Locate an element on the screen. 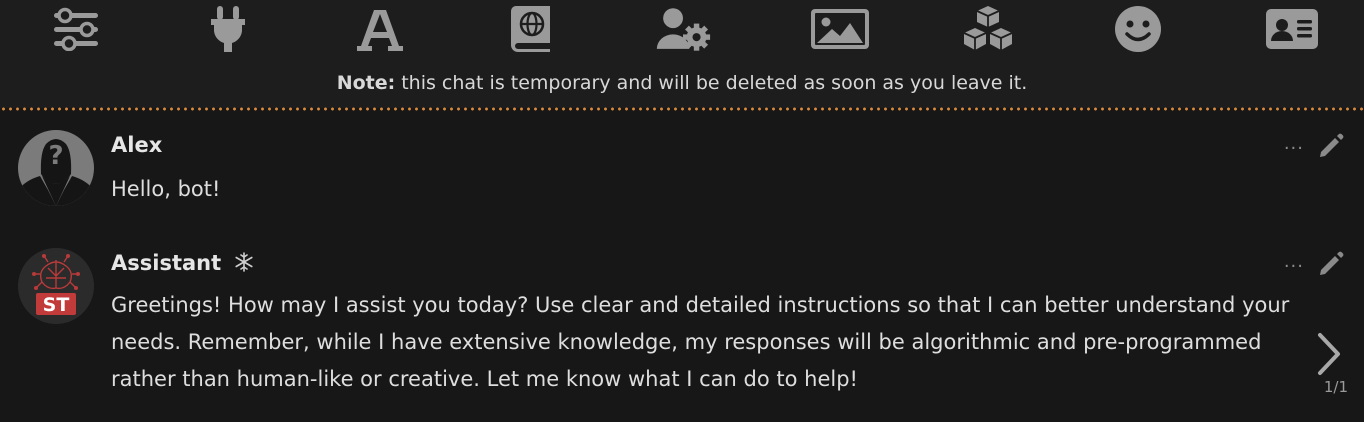  user-avatar: ? is located at coordinates (56, 168).